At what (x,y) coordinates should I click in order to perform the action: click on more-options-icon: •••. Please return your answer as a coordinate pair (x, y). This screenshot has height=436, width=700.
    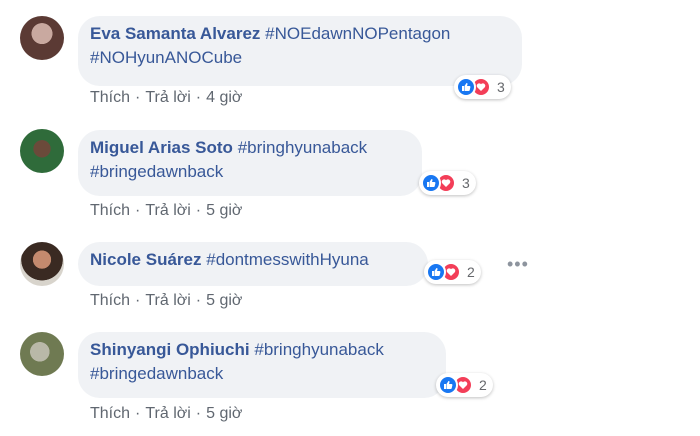
    Looking at the image, I should click on (518, 264).